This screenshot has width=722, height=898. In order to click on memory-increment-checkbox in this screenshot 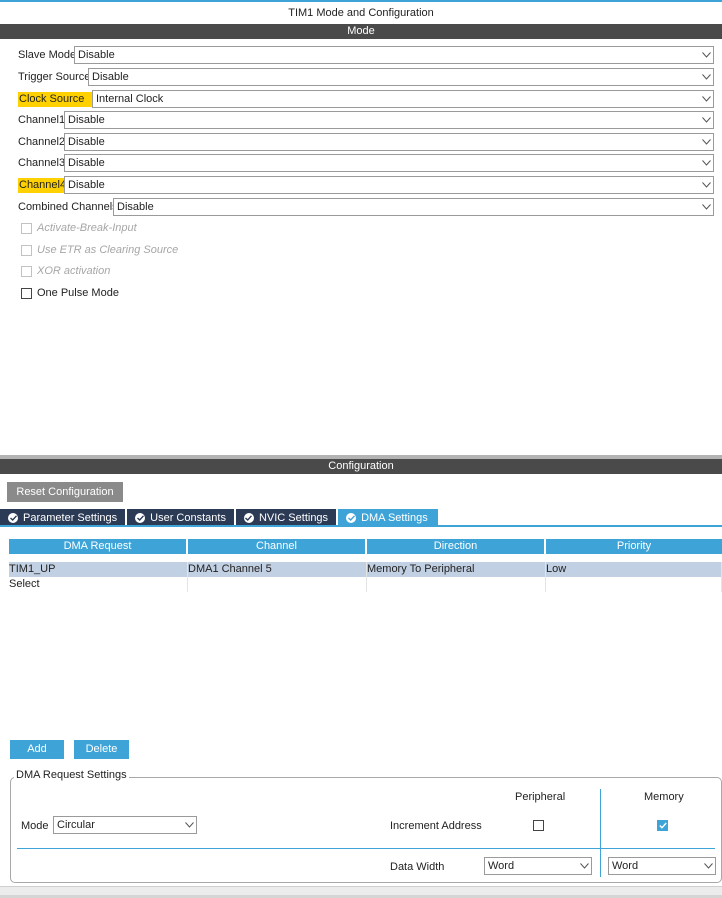, I will do `click(662, 825)`.